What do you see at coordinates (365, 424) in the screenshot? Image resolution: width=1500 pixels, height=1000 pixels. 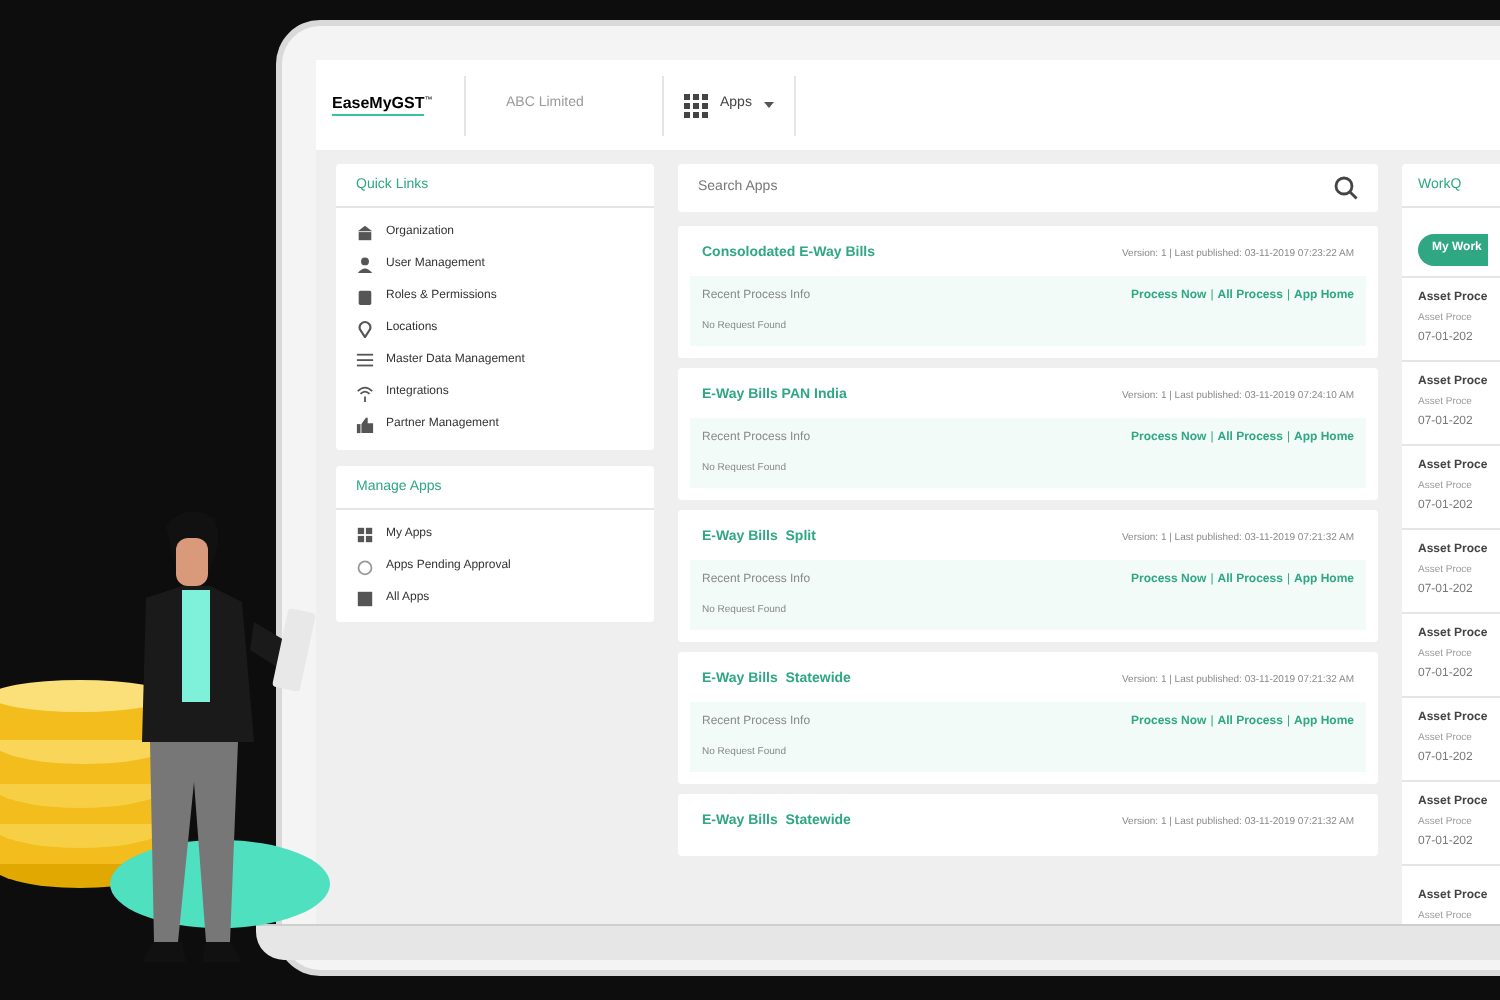 I see `thumbs-up-icon` at bounding box center [365, 424].